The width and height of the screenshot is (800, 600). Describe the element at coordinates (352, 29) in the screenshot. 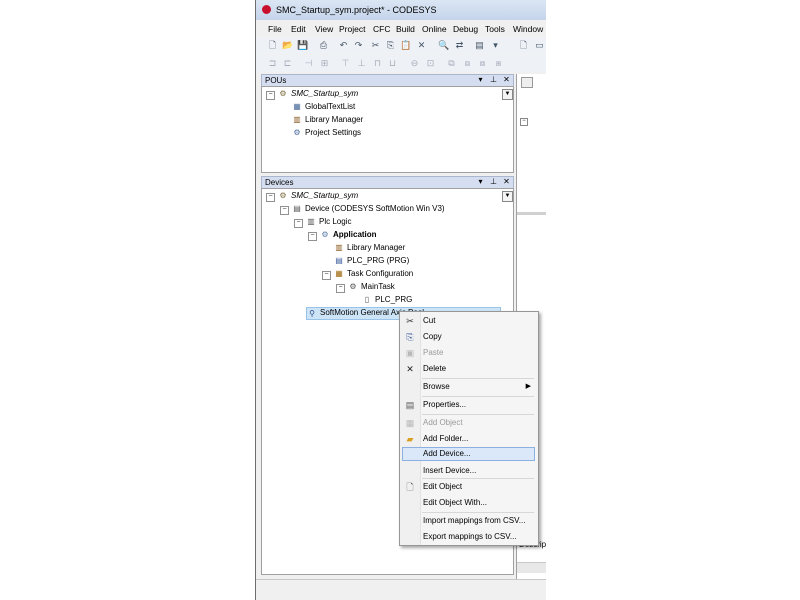

I see `menu-project: Project` at that location.